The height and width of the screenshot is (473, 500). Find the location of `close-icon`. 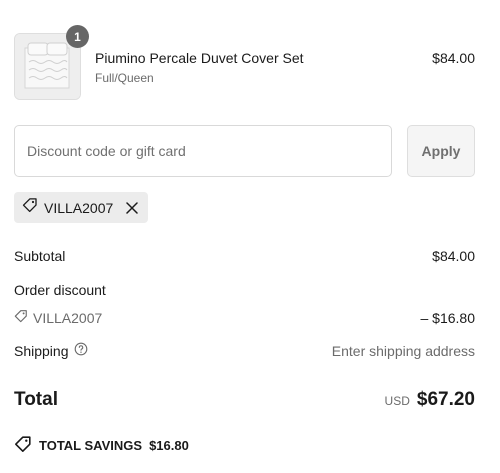

close-icon is located at coordinates (132, 208).